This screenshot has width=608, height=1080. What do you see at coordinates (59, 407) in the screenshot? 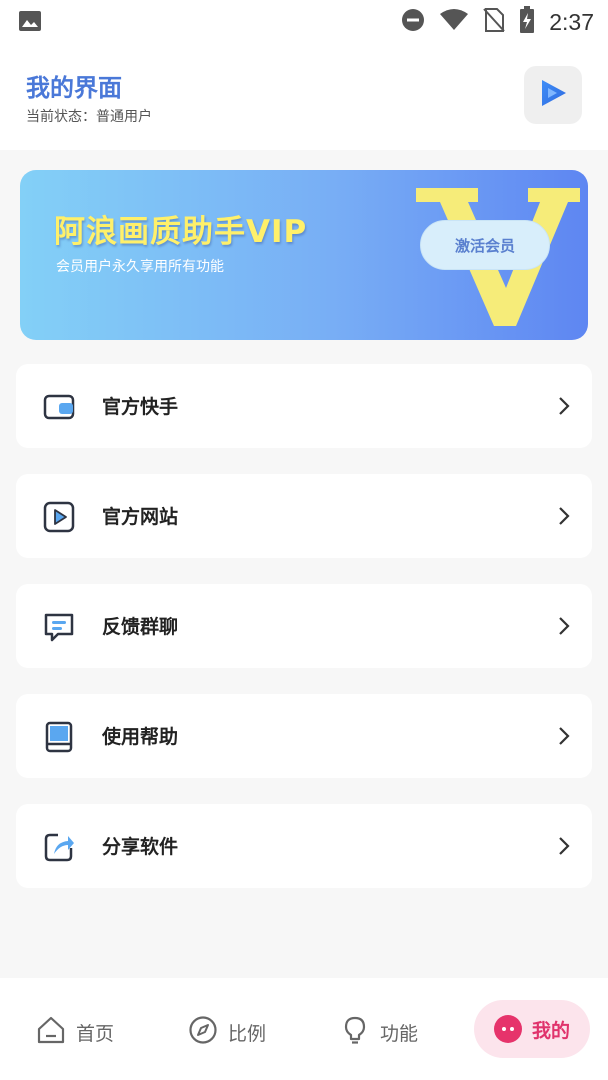
I see `wallet-icon` at bounding box center [59, 407].